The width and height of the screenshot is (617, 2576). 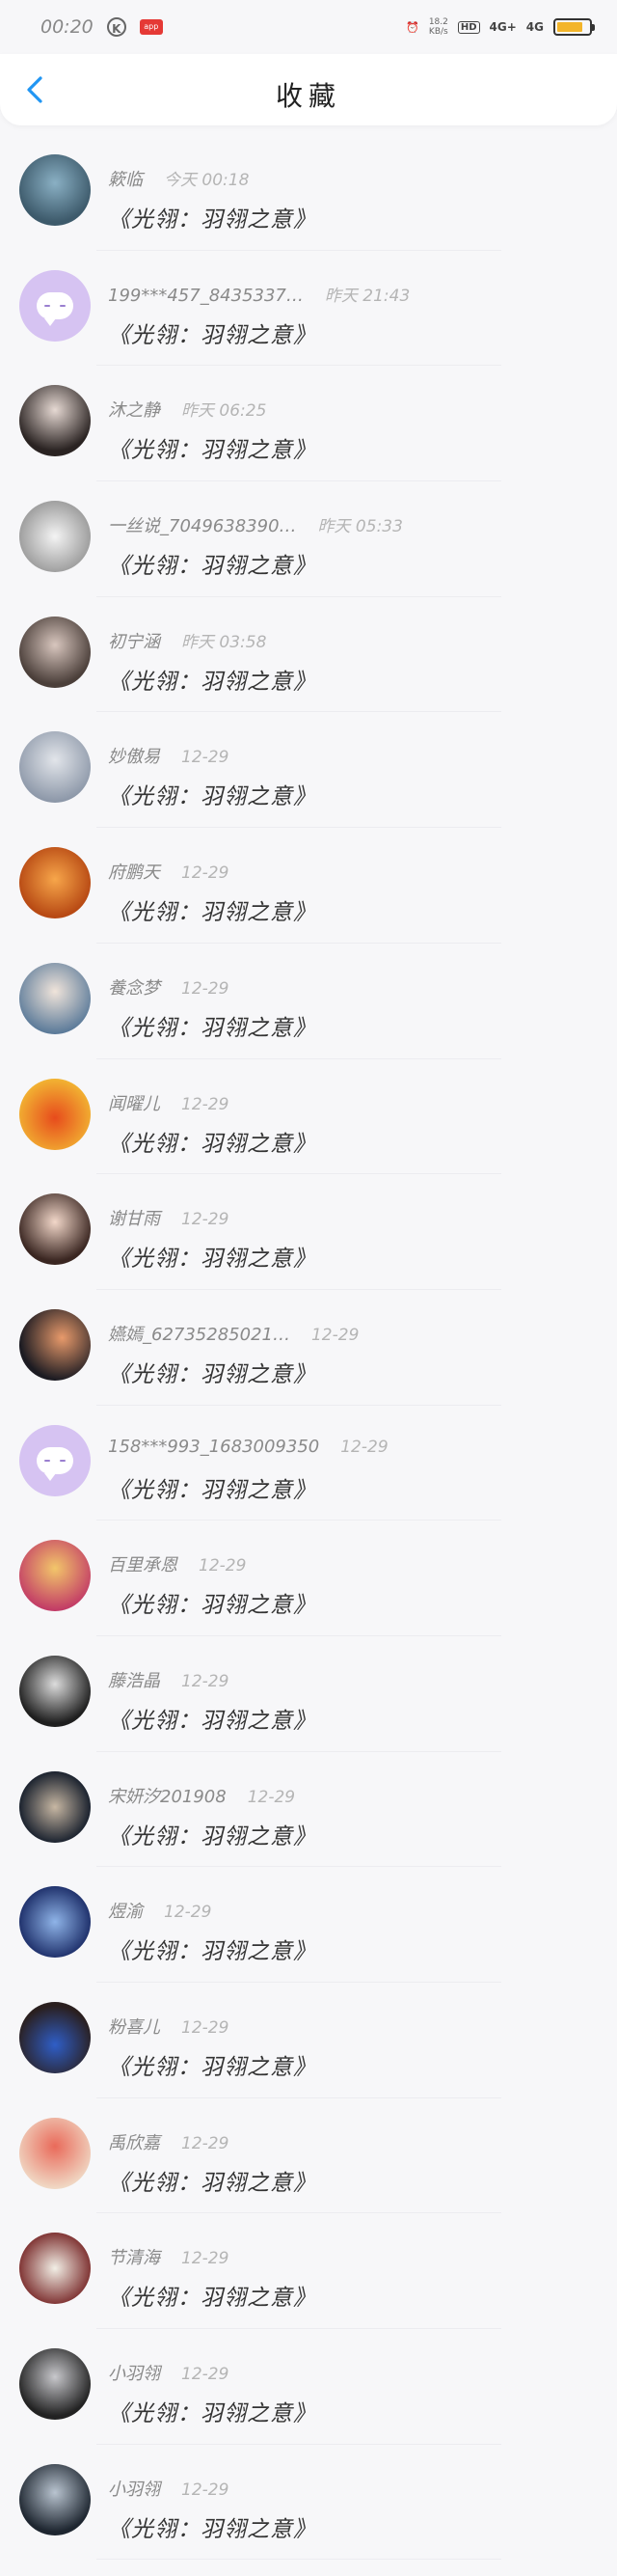 I want to click on signal-4g-icon: 4G, so click(x=534, y=27).